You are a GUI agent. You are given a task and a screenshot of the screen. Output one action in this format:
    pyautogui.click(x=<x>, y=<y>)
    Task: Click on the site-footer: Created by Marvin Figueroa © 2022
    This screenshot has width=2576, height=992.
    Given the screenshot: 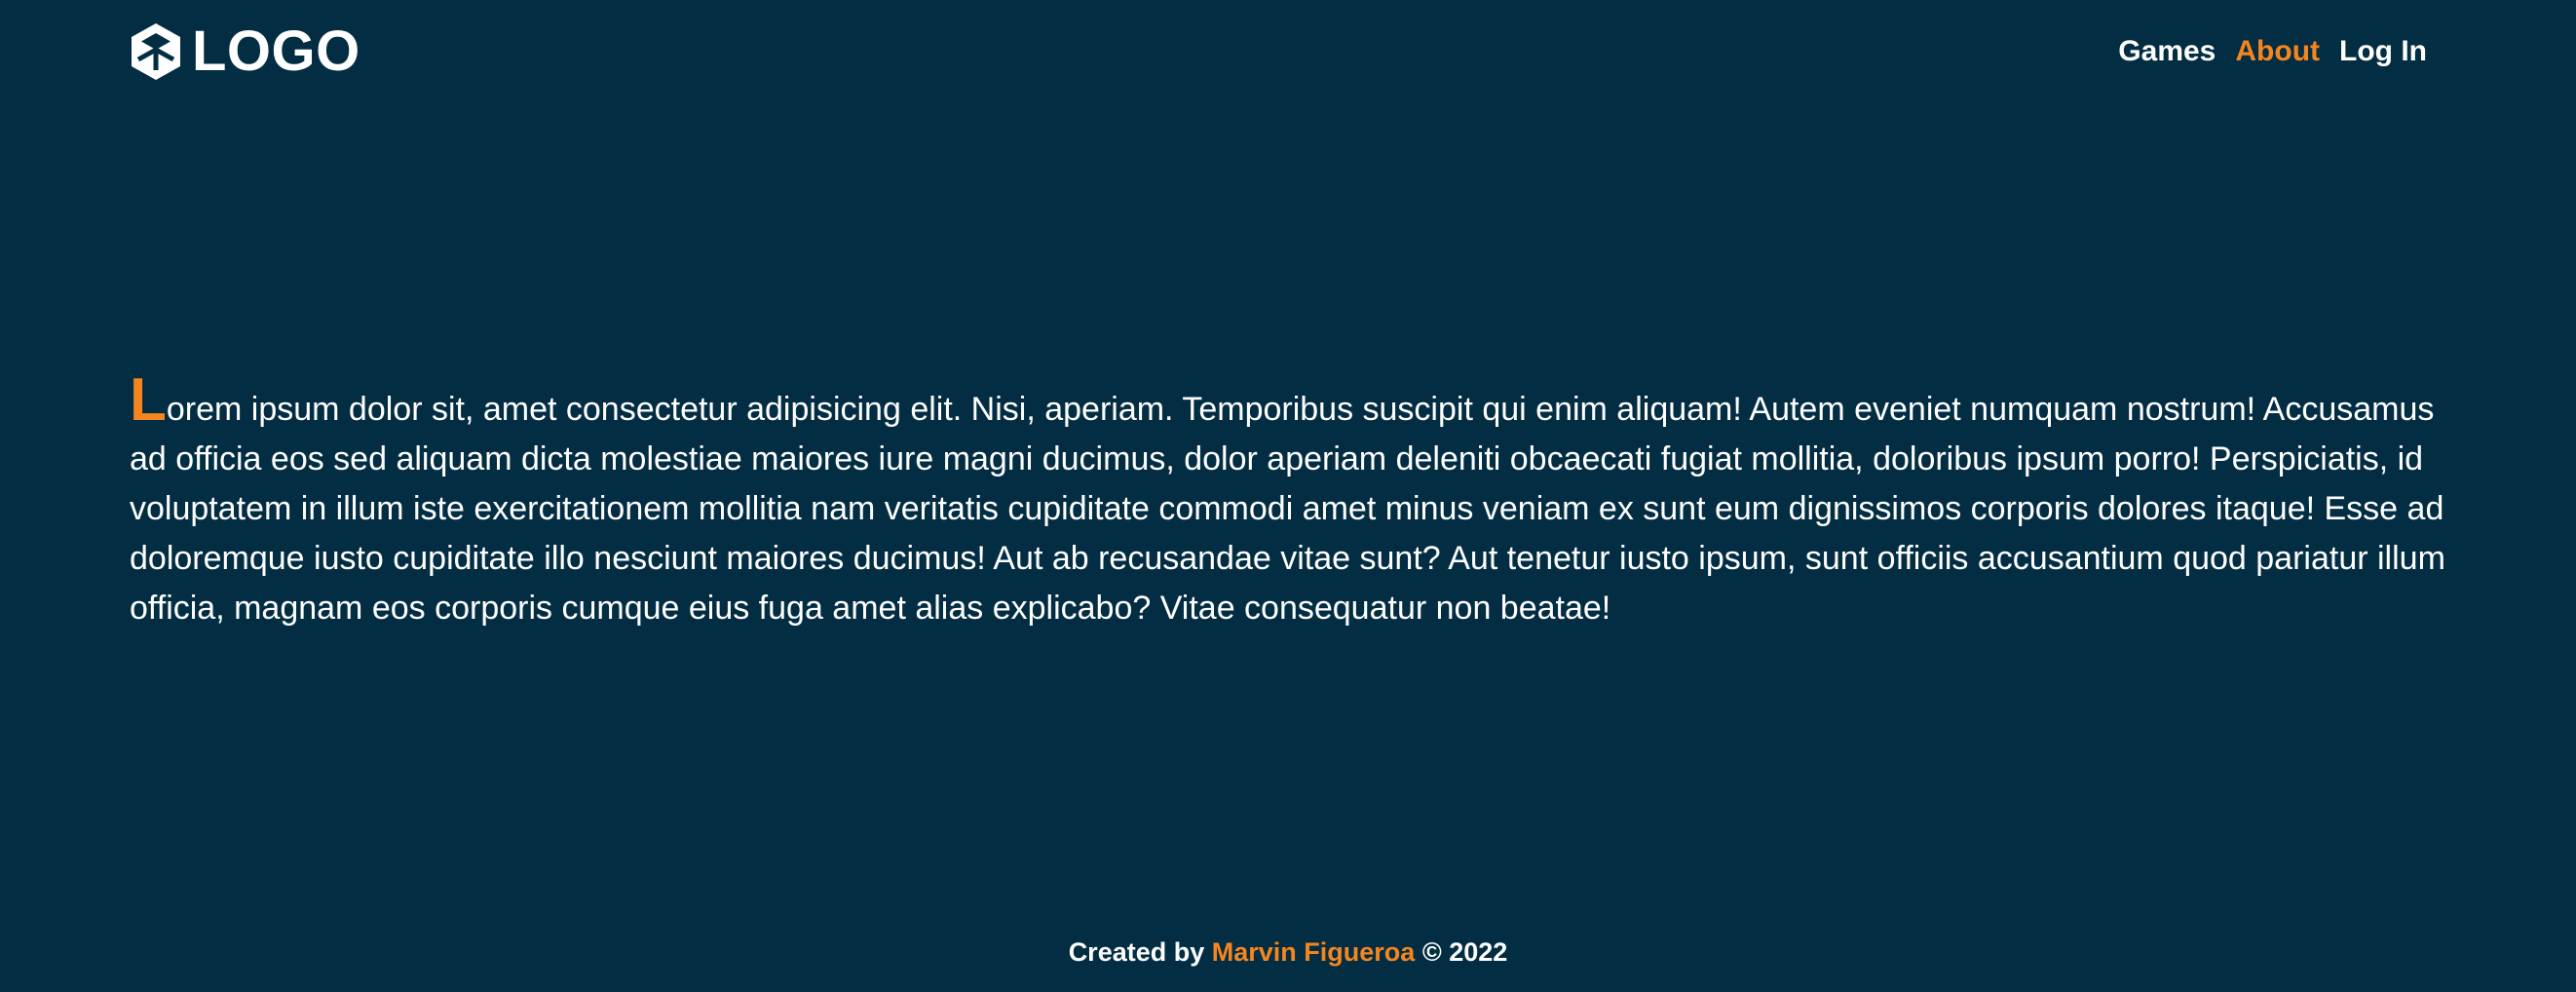 What is the action you would take?
    pyautogui.click(x=1288, y=952)
    